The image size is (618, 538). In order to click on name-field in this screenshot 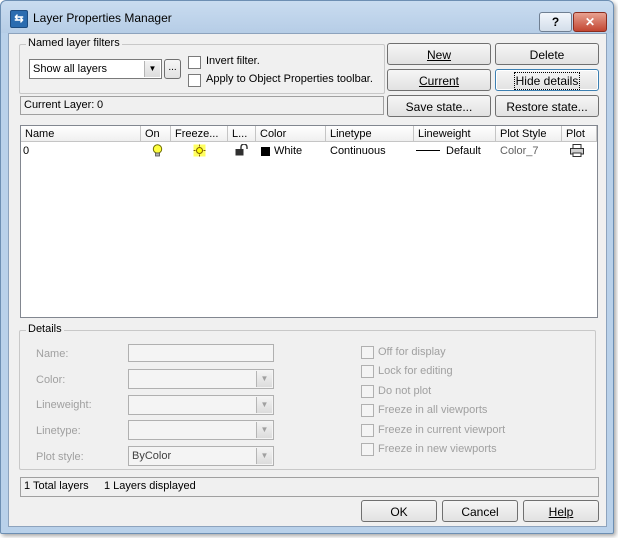, I will do `click(201, 353)`.